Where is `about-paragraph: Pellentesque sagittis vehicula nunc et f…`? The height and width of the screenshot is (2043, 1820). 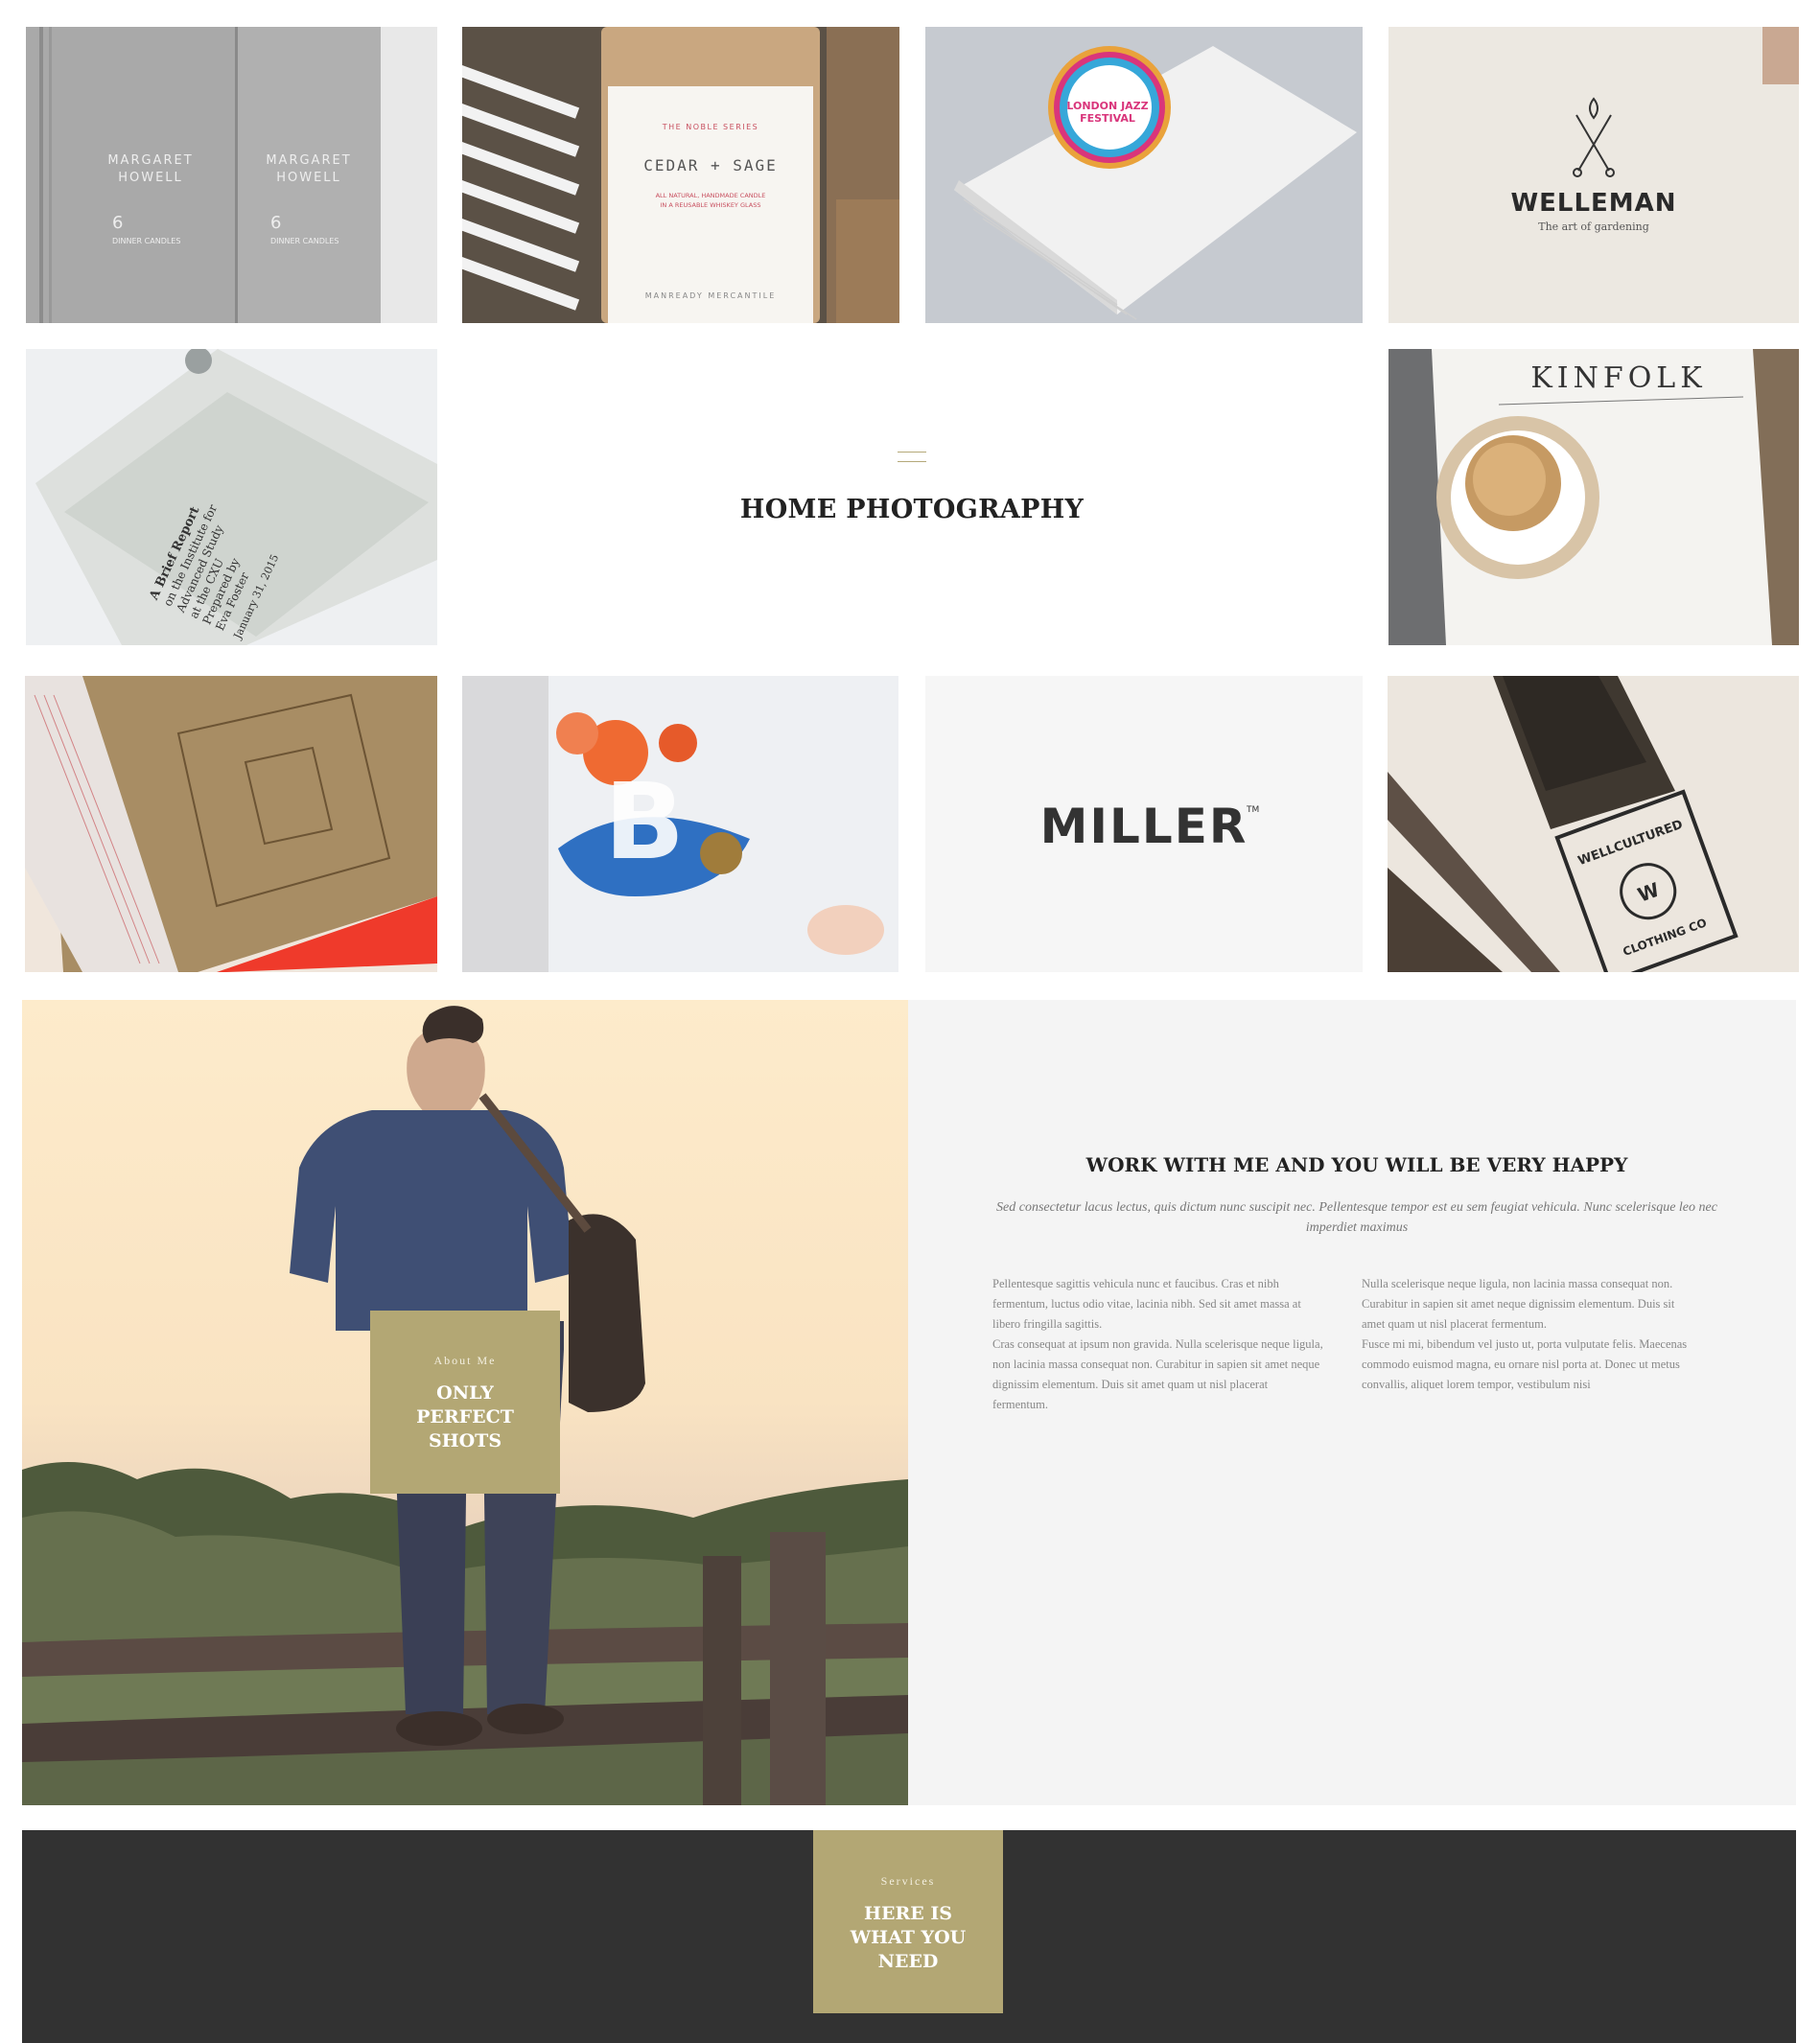 about-paragraph: Pellentesque sagittis vehicula nunc et f… is located at coordinates (1146, 1304).